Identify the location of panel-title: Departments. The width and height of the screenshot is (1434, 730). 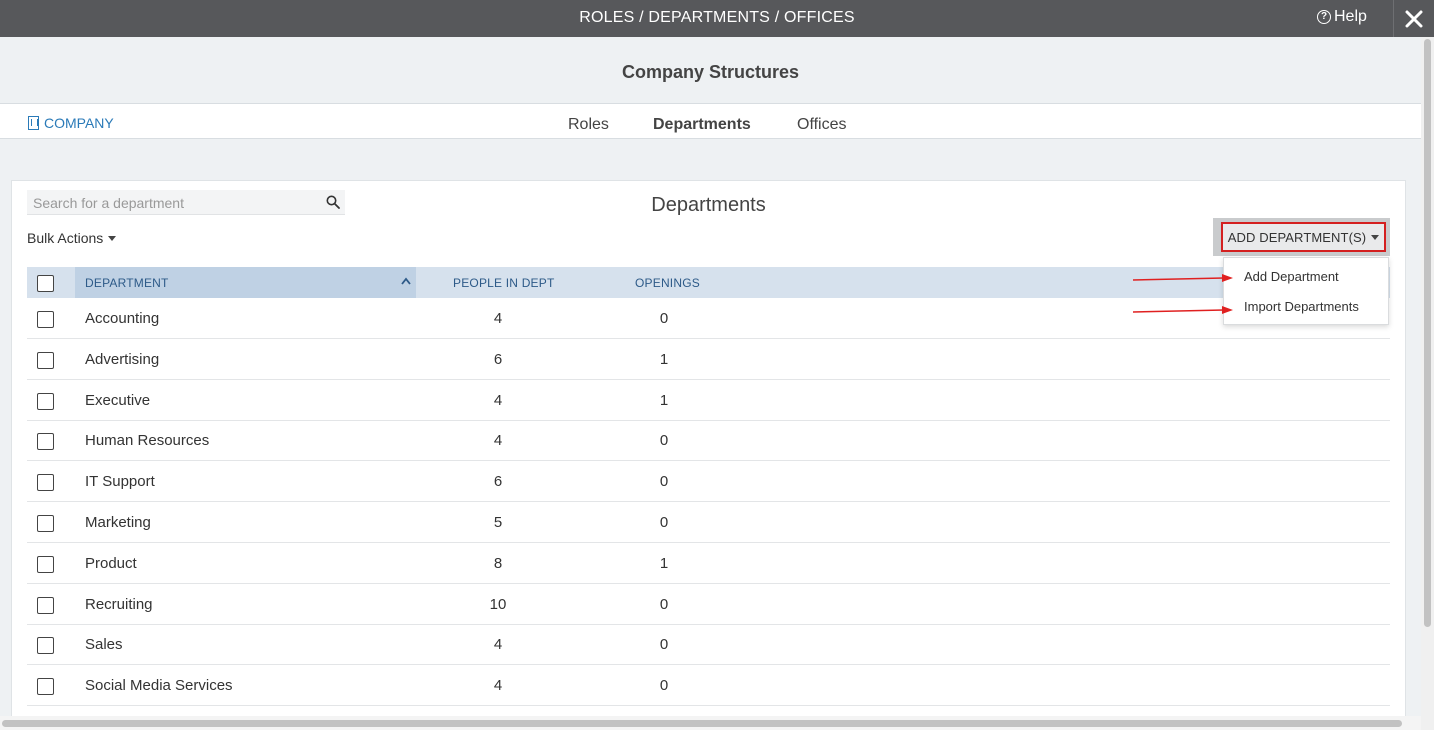
(708, 205).